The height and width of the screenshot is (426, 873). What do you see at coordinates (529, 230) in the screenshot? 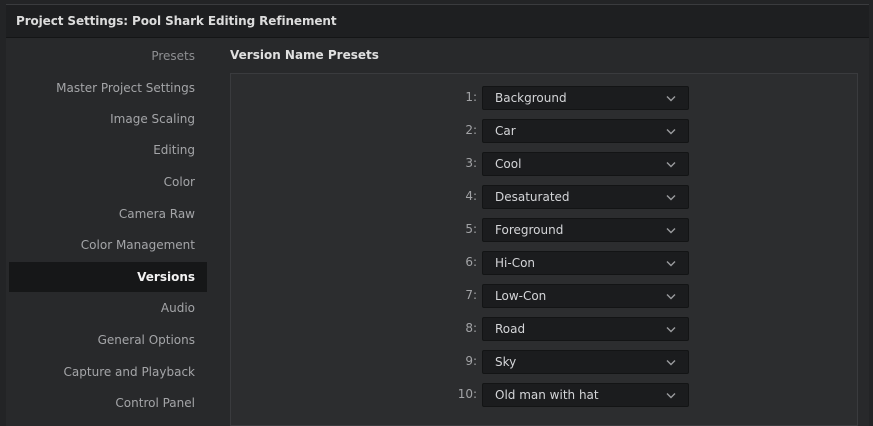
I see `preset-value: Foreground` at bounding box center [529, 230].